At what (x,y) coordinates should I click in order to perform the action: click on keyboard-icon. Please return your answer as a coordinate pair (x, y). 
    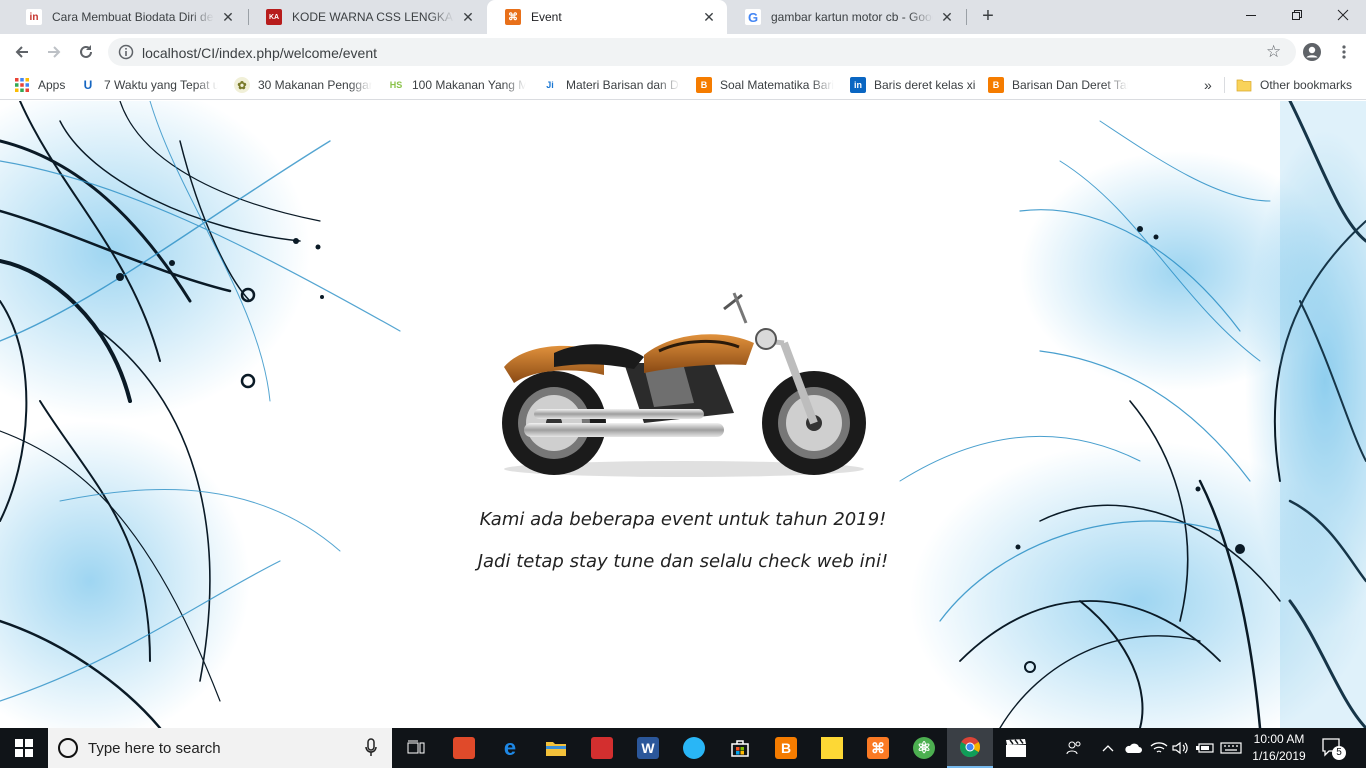
    Looking at the image, I should click on (1231, 748).